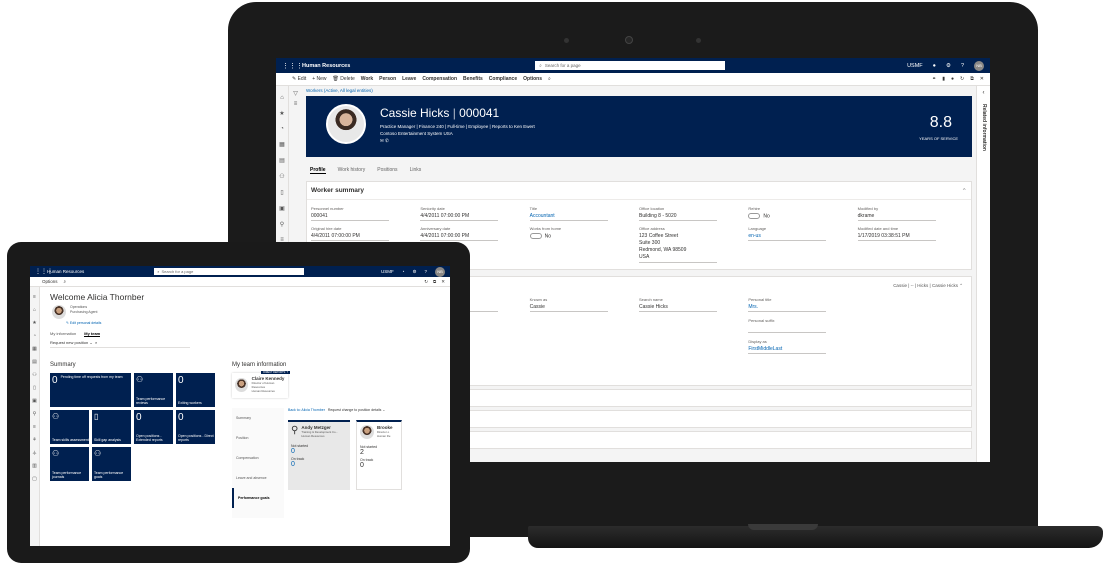 Image resolution: width=1107 pixels, height=563 pixels. What do you see at coordinates (90, 390) in the screenshot?
I see `pending-time-off-tile: 0 Pending time off requests from my team` at bounding box center [90, 390].